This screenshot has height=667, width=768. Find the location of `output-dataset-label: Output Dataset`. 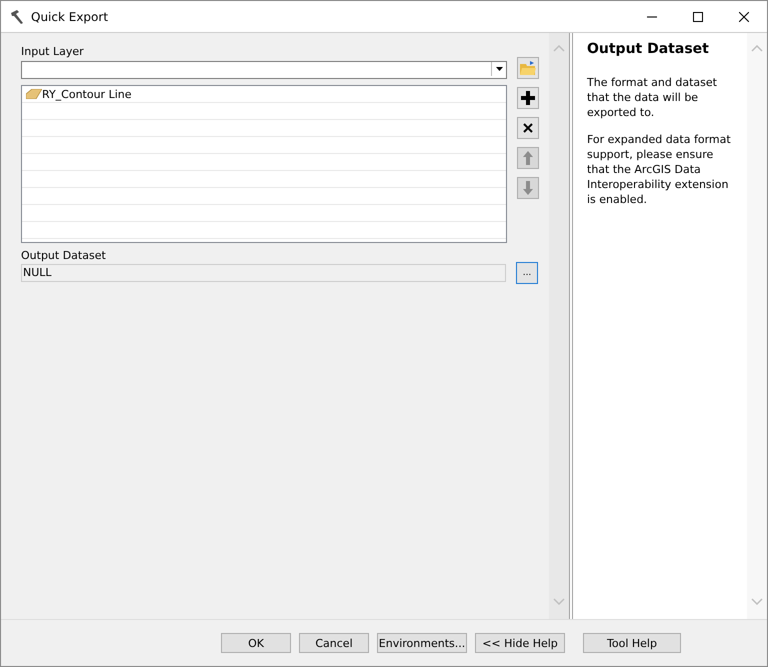

output-dataset-label: Output Dataset is located at coordinates (64, 255).